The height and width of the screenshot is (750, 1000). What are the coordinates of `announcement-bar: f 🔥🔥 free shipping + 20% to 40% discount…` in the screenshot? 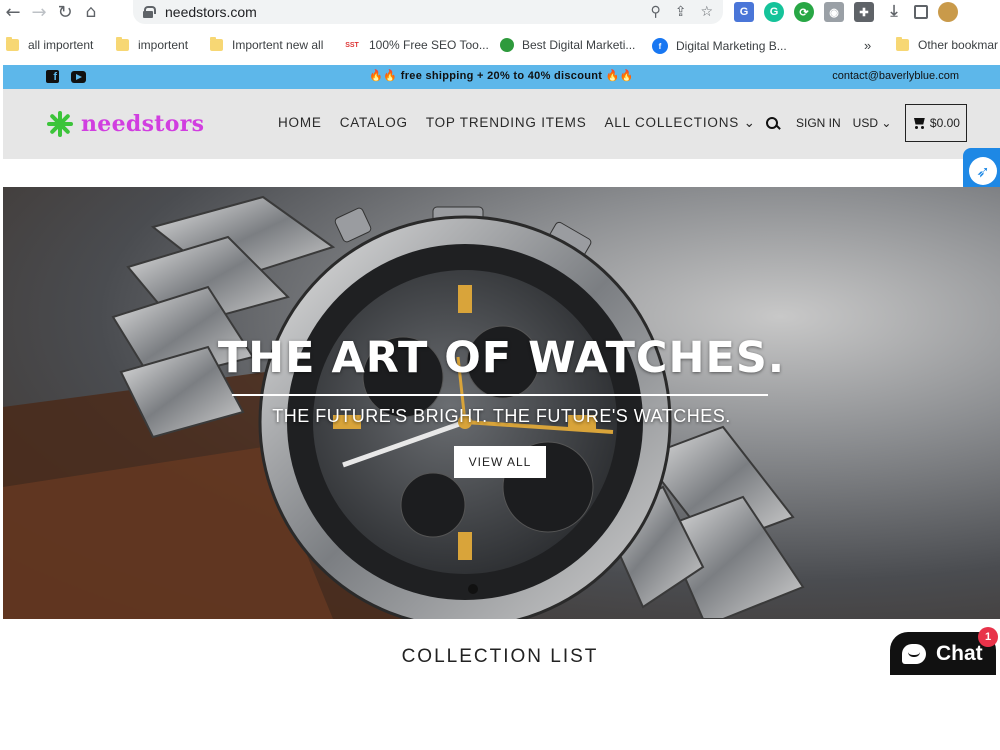 It's located at (501, 77).